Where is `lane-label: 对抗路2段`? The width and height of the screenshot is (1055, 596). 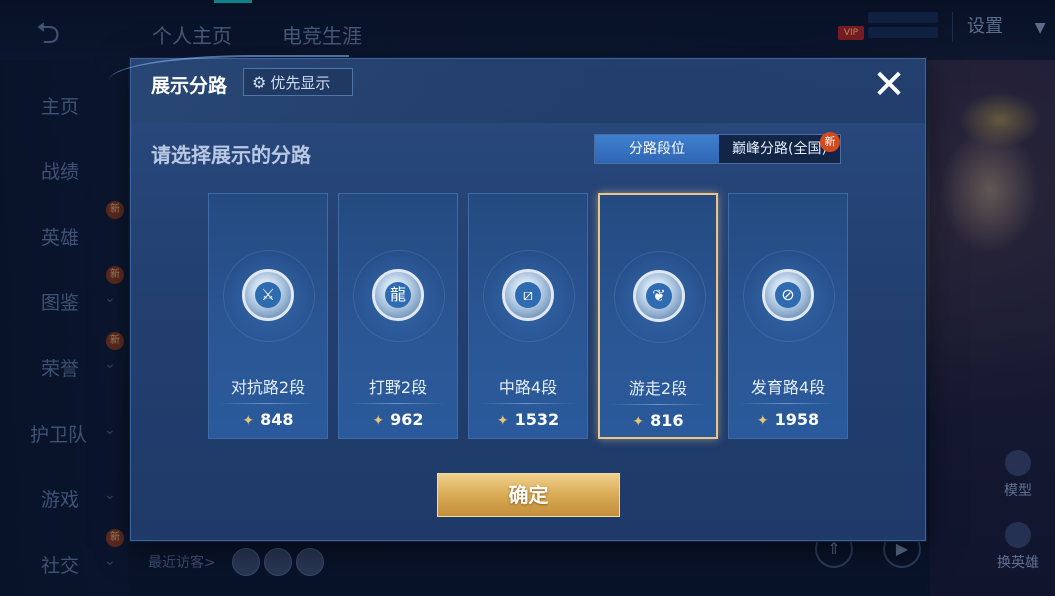 lane-label: 对抗路2段 is located at coordinates (268, 387).